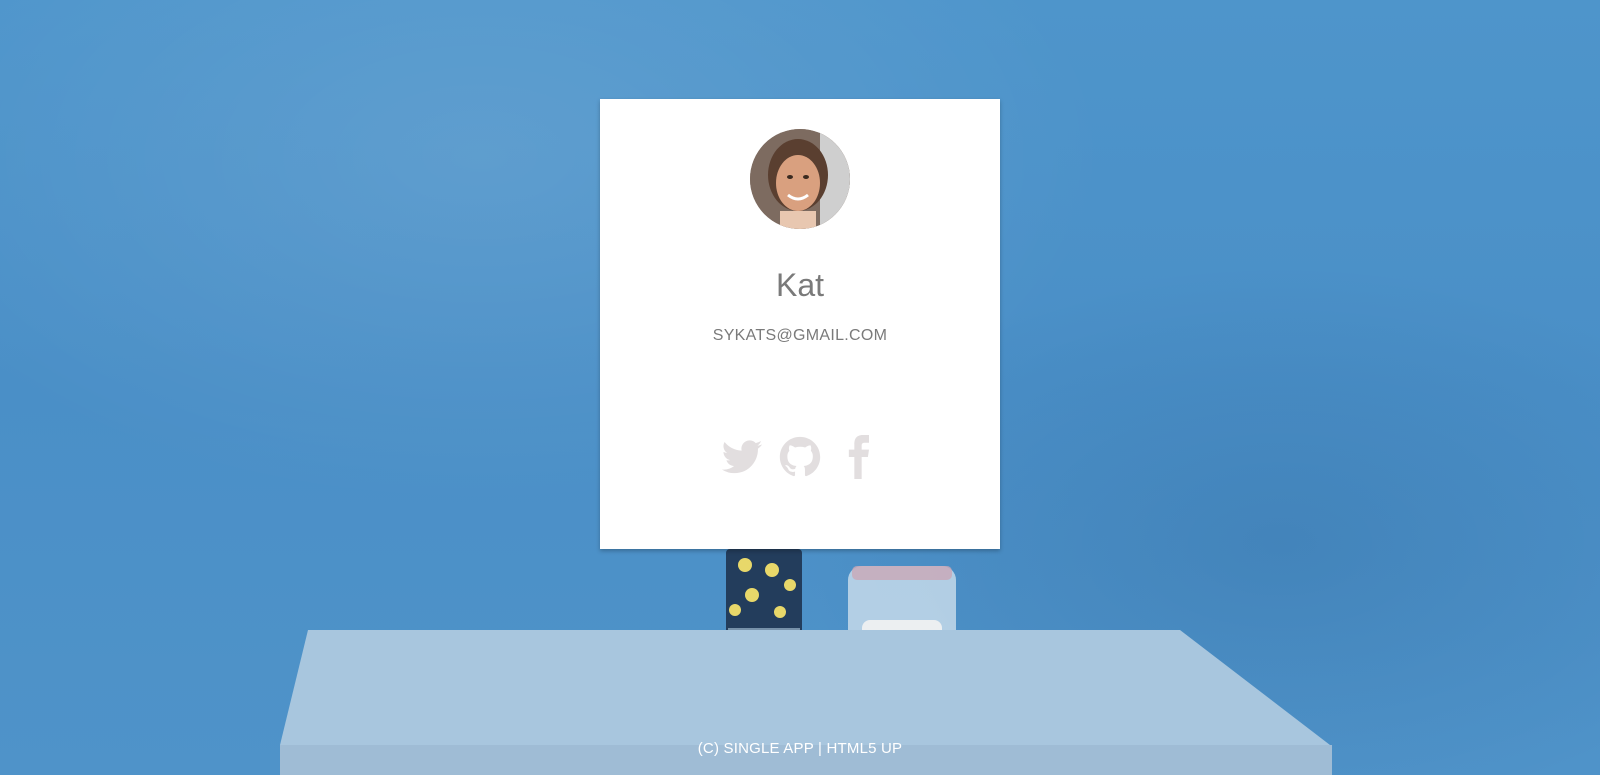  I want to click on twitter-link, so click(742, 457).